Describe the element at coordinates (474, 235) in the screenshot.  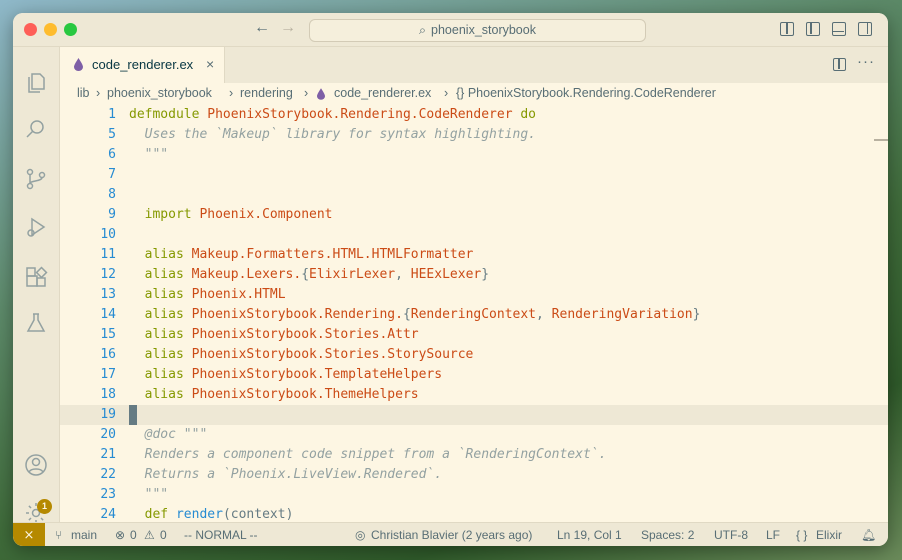
I see `code-line: 10` at that location.